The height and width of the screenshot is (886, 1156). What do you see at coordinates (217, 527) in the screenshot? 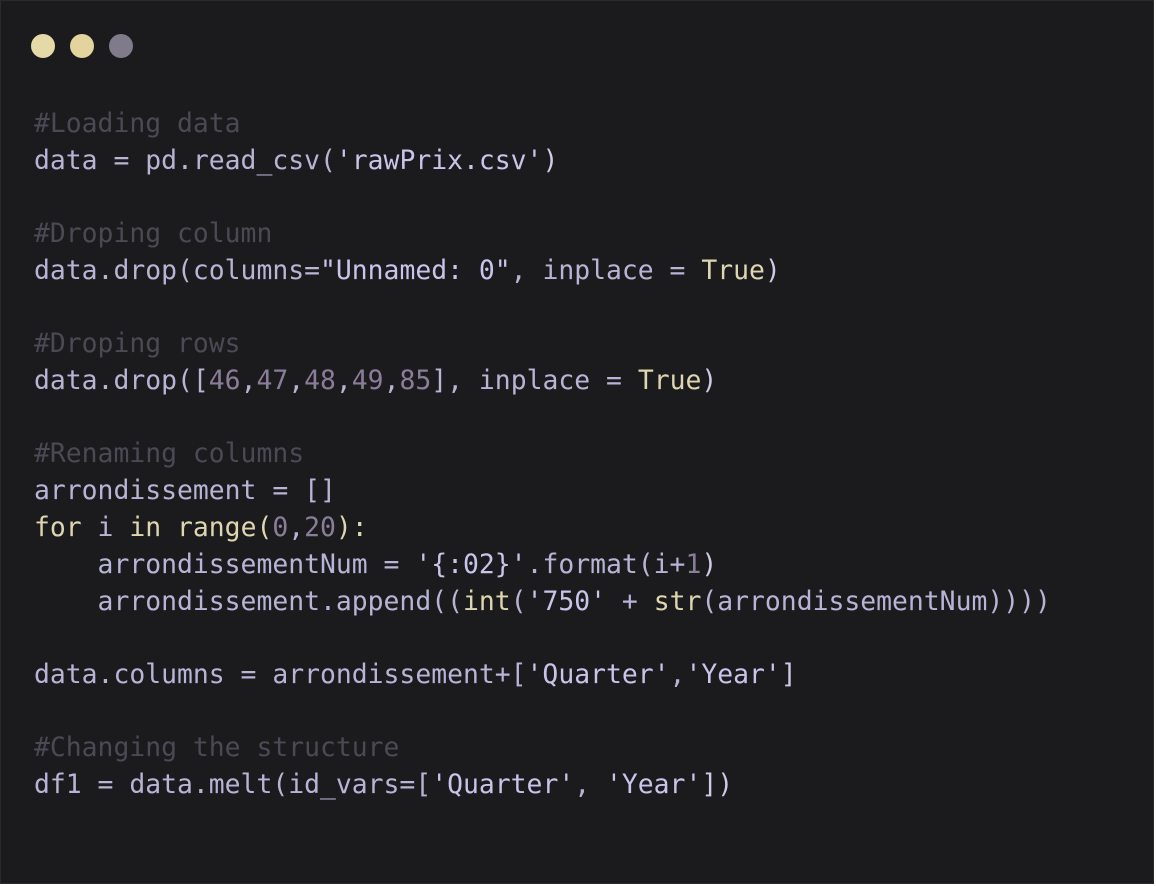
I see `code-token-keyword: range(` at bounding box center [217, 527].